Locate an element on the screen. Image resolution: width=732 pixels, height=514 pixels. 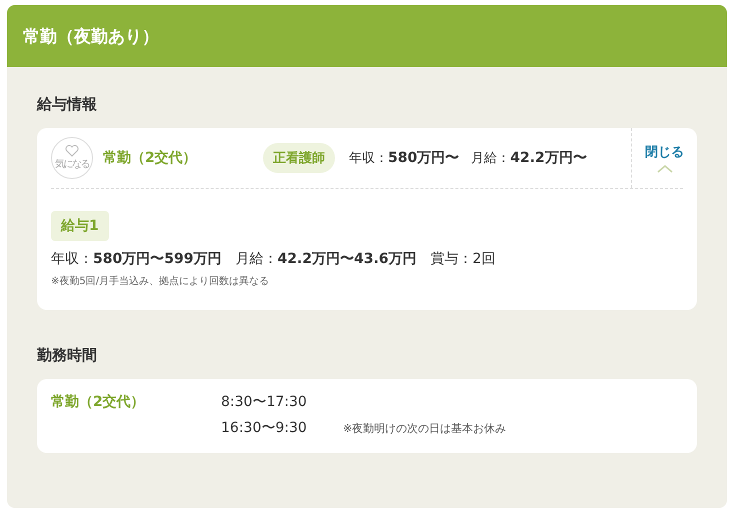
salary-summary: 年収：580万円〜 is located at coordinates (404, 158).